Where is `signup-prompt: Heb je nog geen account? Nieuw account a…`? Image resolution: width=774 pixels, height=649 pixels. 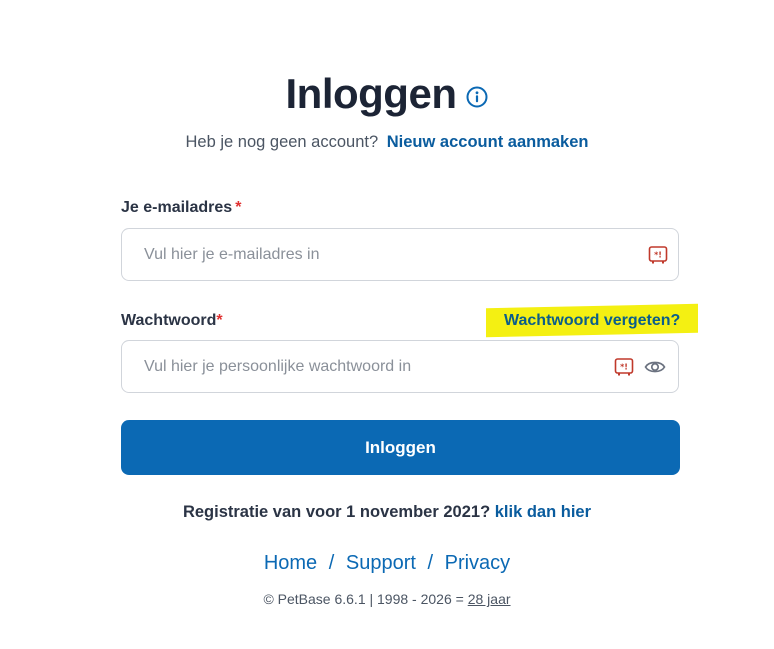
signup-prompt: Heb je nog geen account? Nieuw account a… is located at coordinates (387, 142).